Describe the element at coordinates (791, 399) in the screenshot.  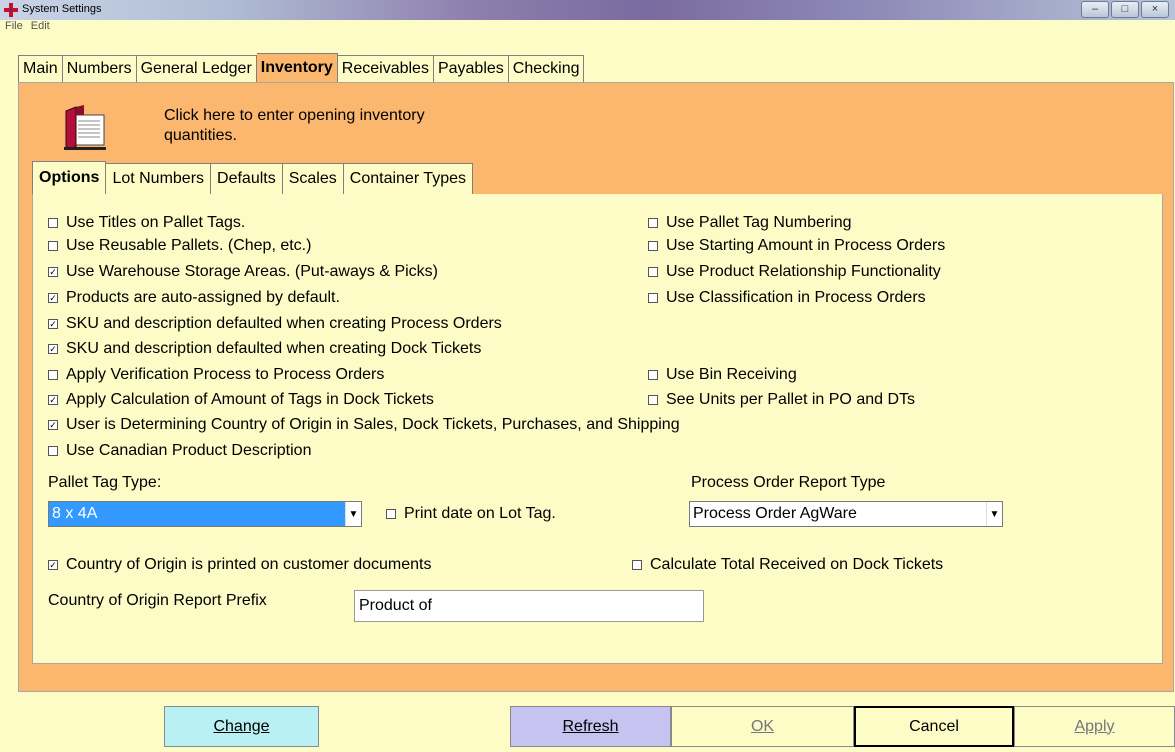
I see `checkbox-label: See Units per Pallet in PO and DTs` at that location.